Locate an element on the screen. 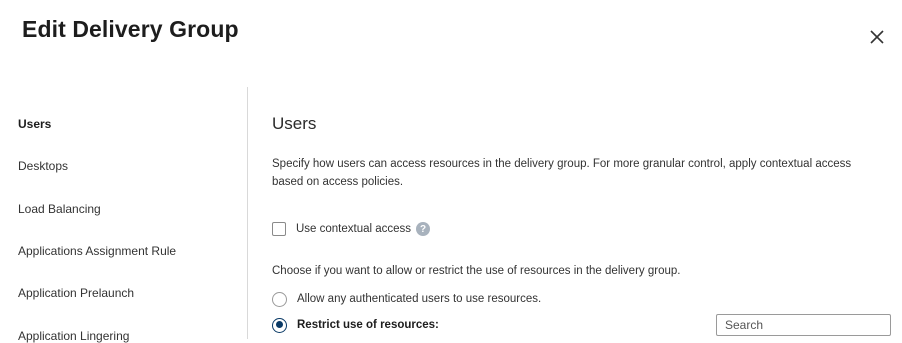 Image resolution: width=902 pixels, height=343 pixels. close-button is located at coordinates (877, 37).